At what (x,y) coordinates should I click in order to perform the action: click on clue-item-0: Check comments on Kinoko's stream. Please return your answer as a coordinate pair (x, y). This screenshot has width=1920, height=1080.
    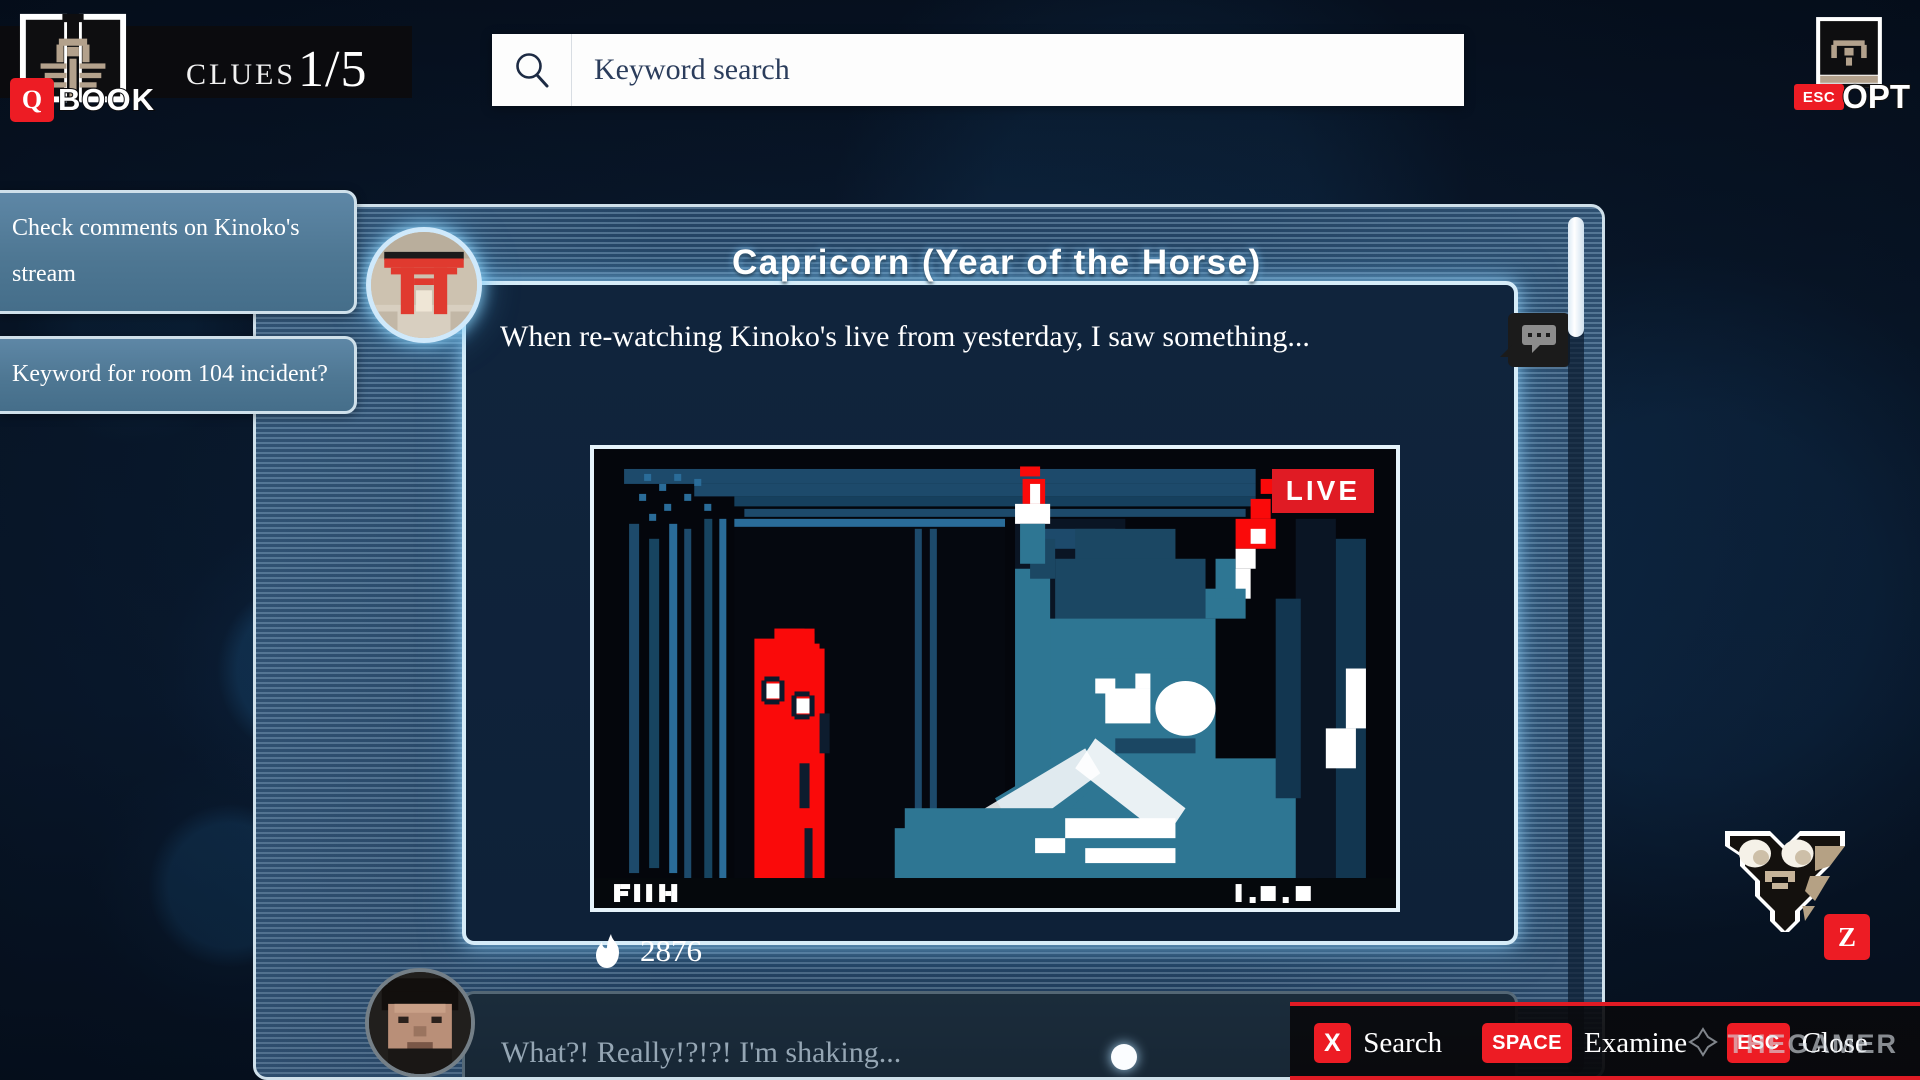
    Looking at the image, I should click on (178, 252).